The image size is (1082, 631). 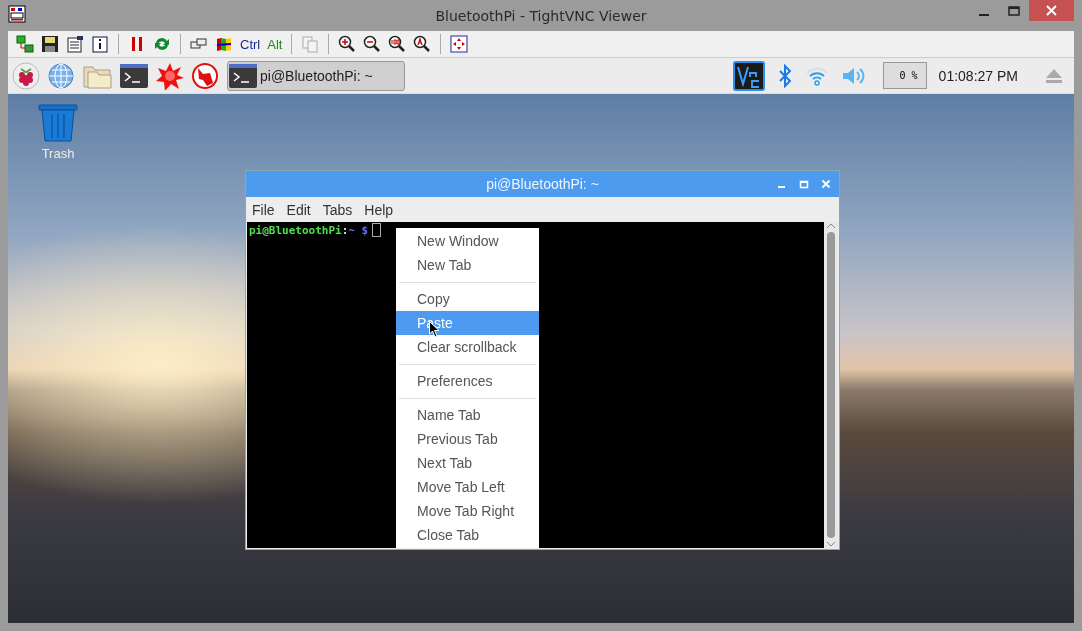 What do you see at coordinates (347, 44) in the screenshot?
I see `zoom-in-icon` at bounding box center [347, 44].